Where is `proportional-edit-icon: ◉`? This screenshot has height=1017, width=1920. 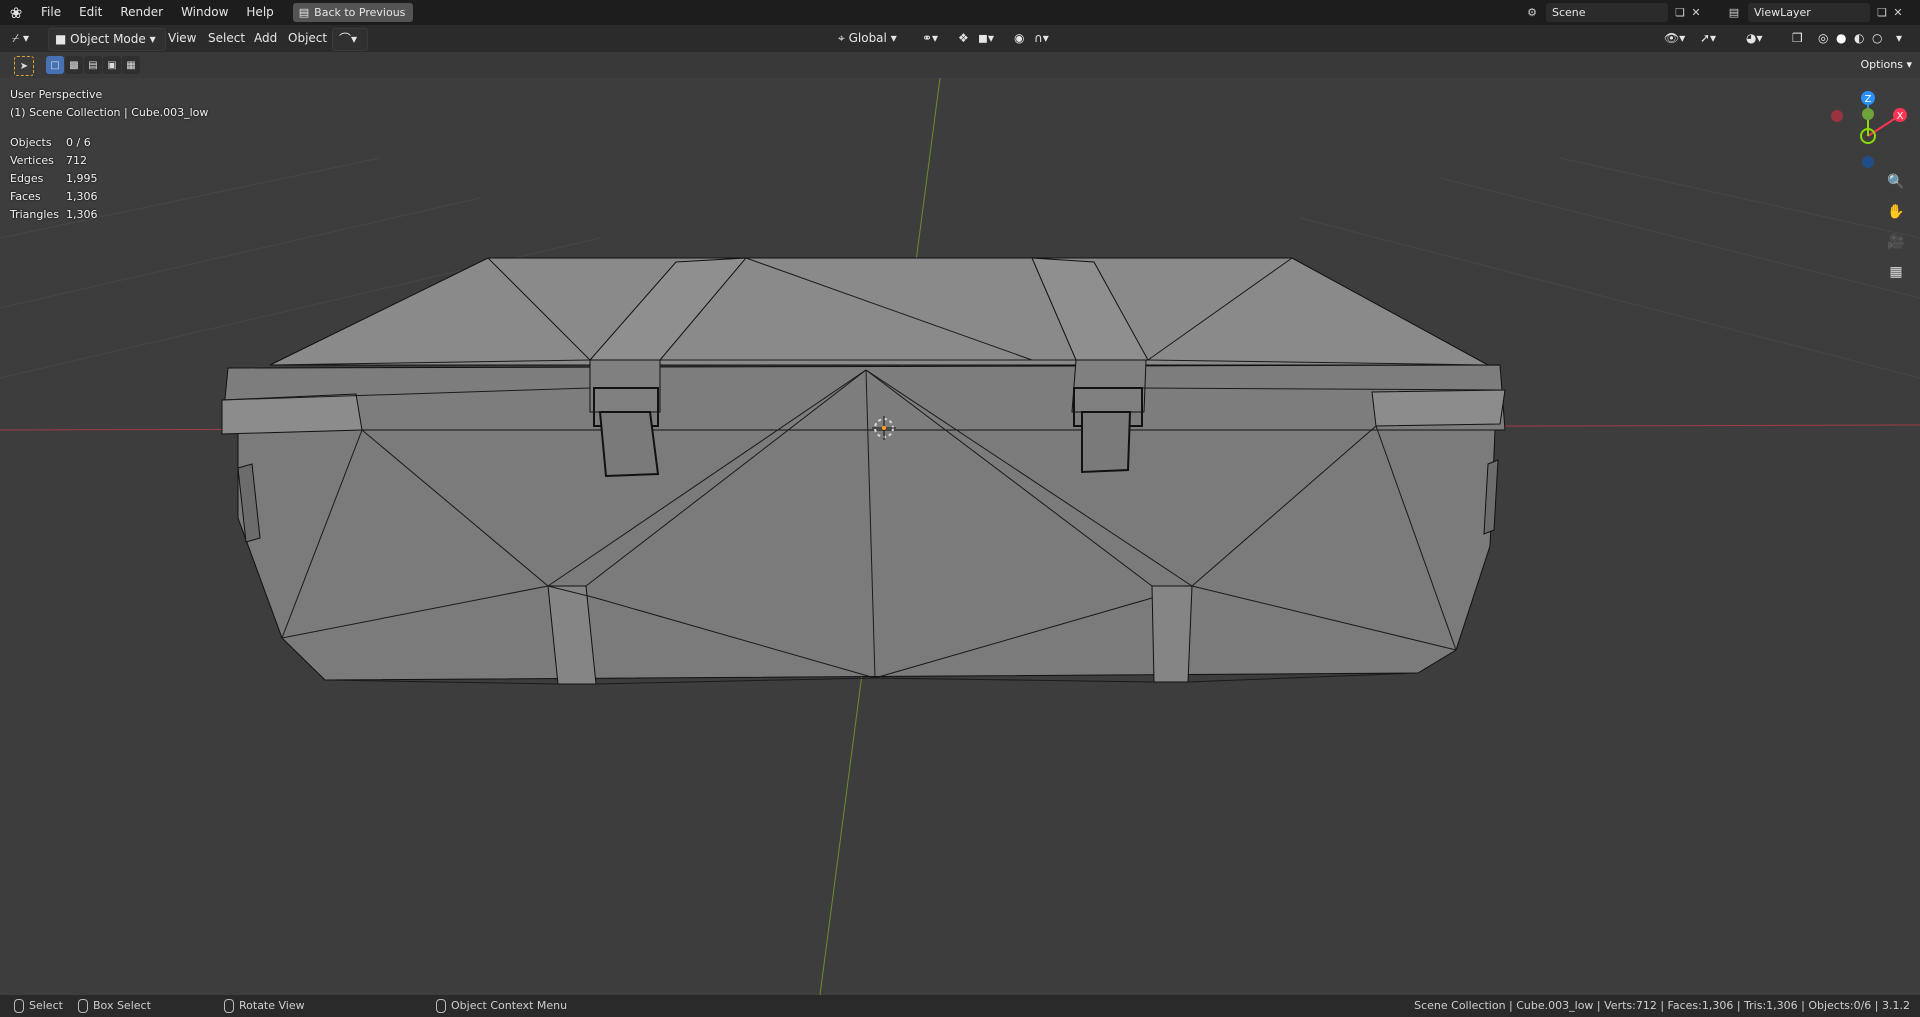 proportional-edit-icon: ◉ is located at coordinates (1019, 38).